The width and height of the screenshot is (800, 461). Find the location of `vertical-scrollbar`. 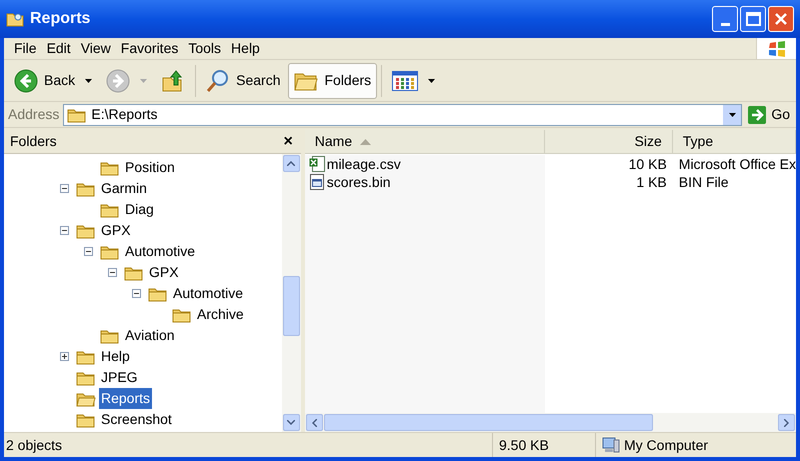

vertical-scrollbar is located at coordinates (291, 293).